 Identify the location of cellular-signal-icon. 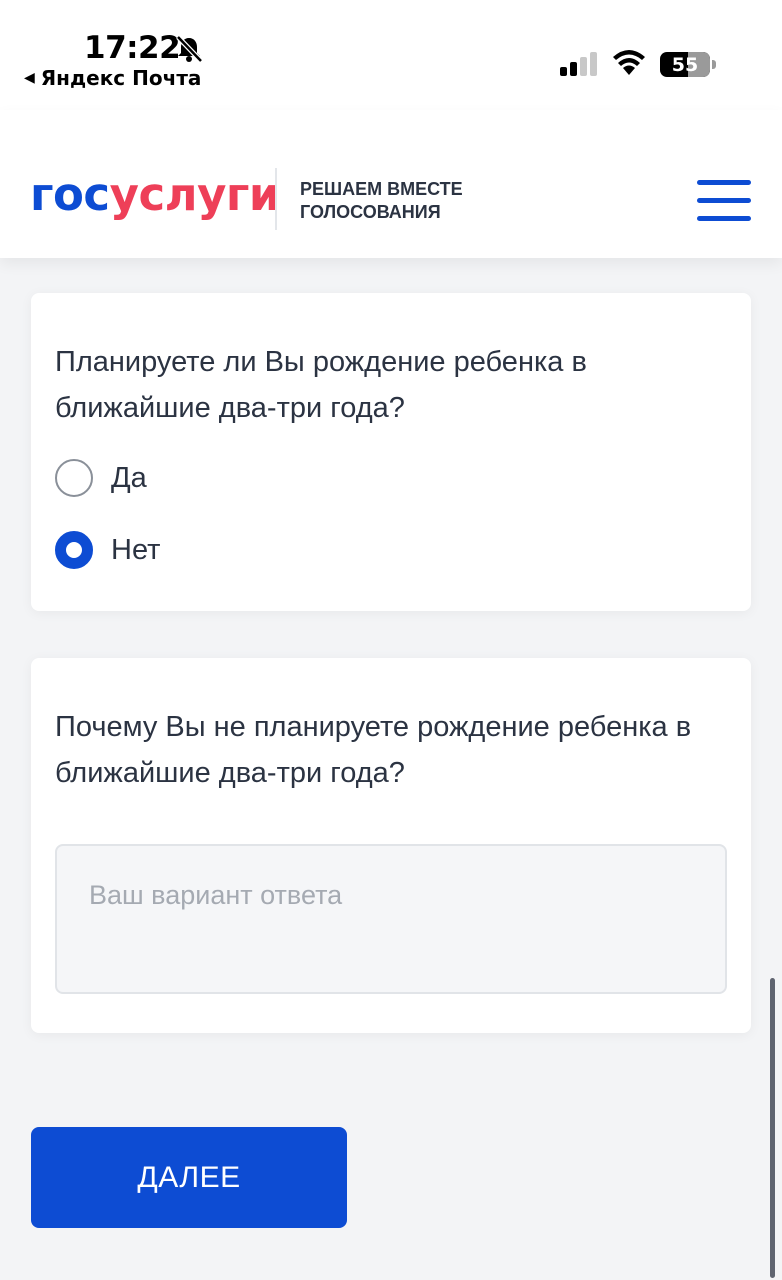
(578, 64).